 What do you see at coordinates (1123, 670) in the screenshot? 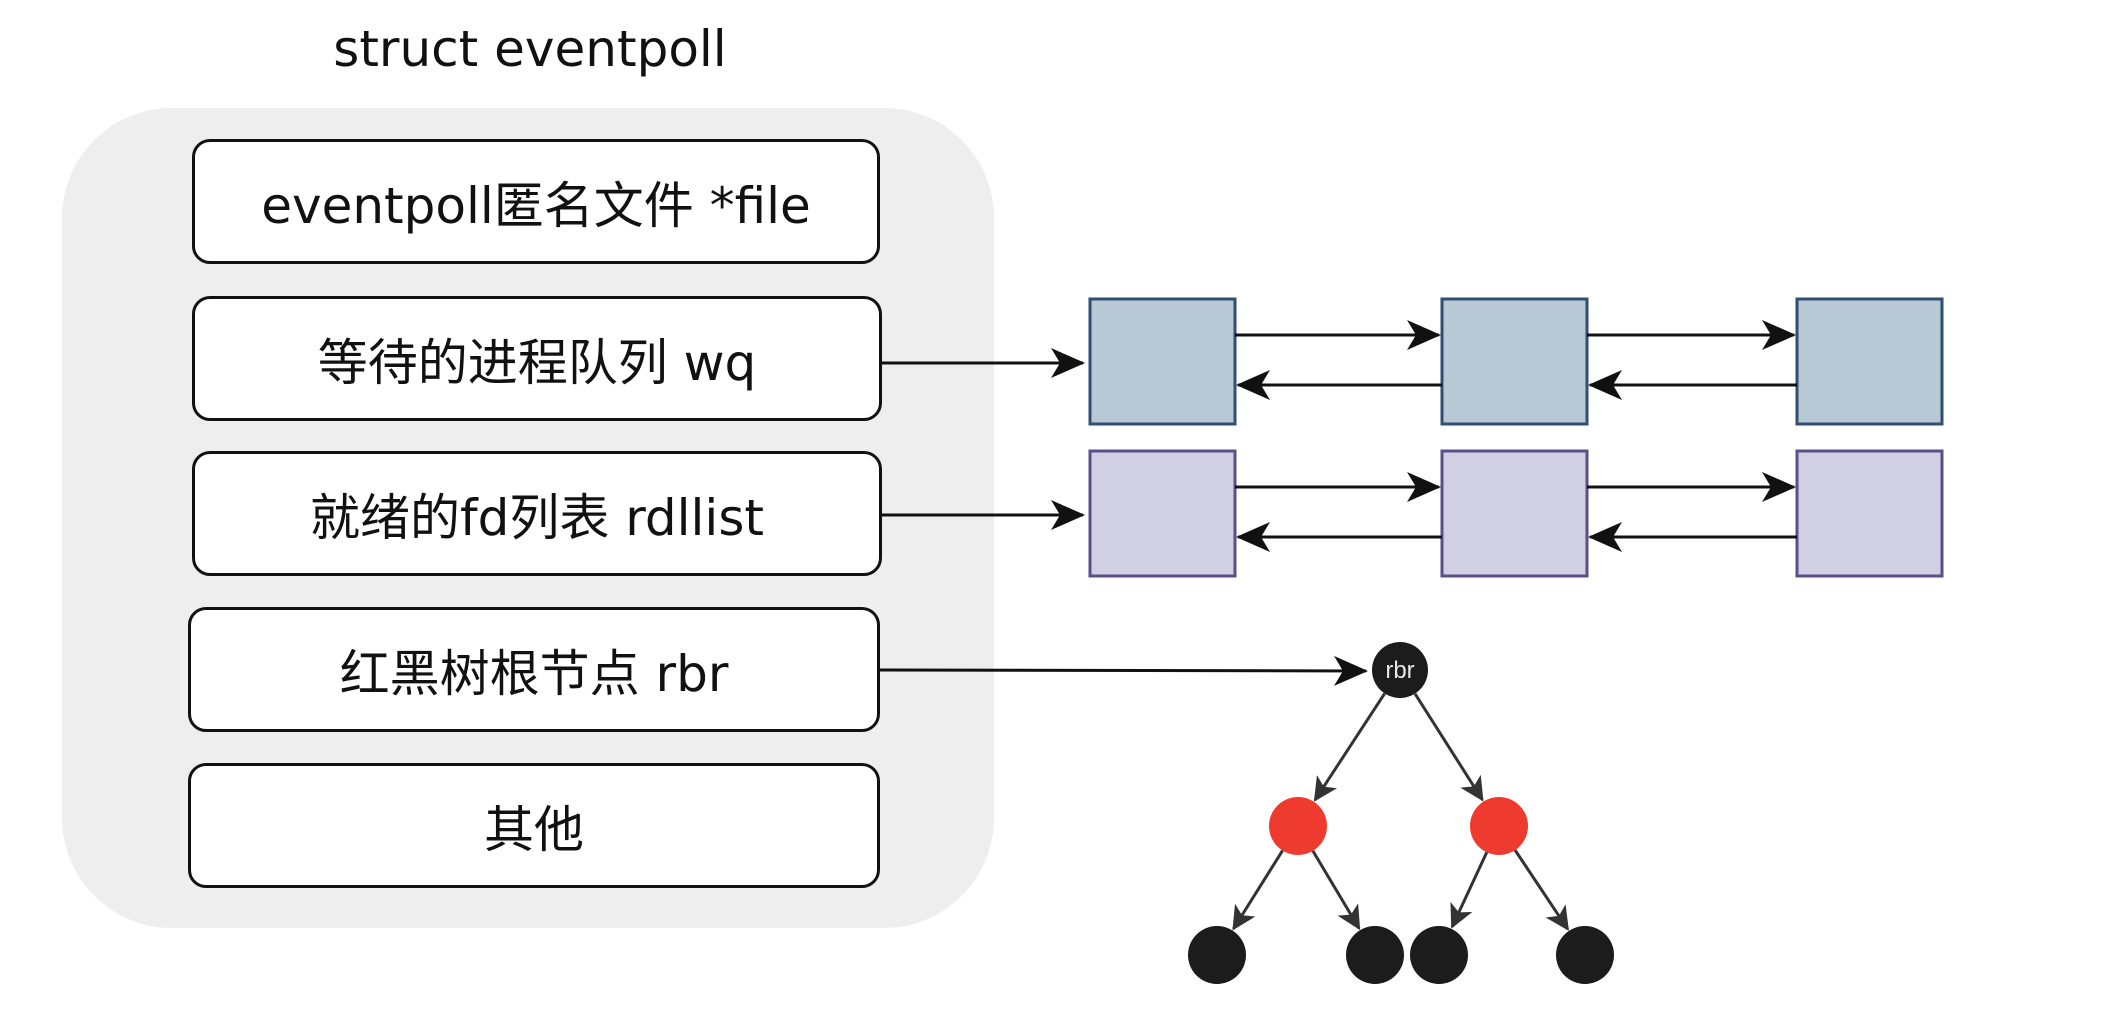
I see `rbr-pointer-arrow` at bounding box center [1123, 670].